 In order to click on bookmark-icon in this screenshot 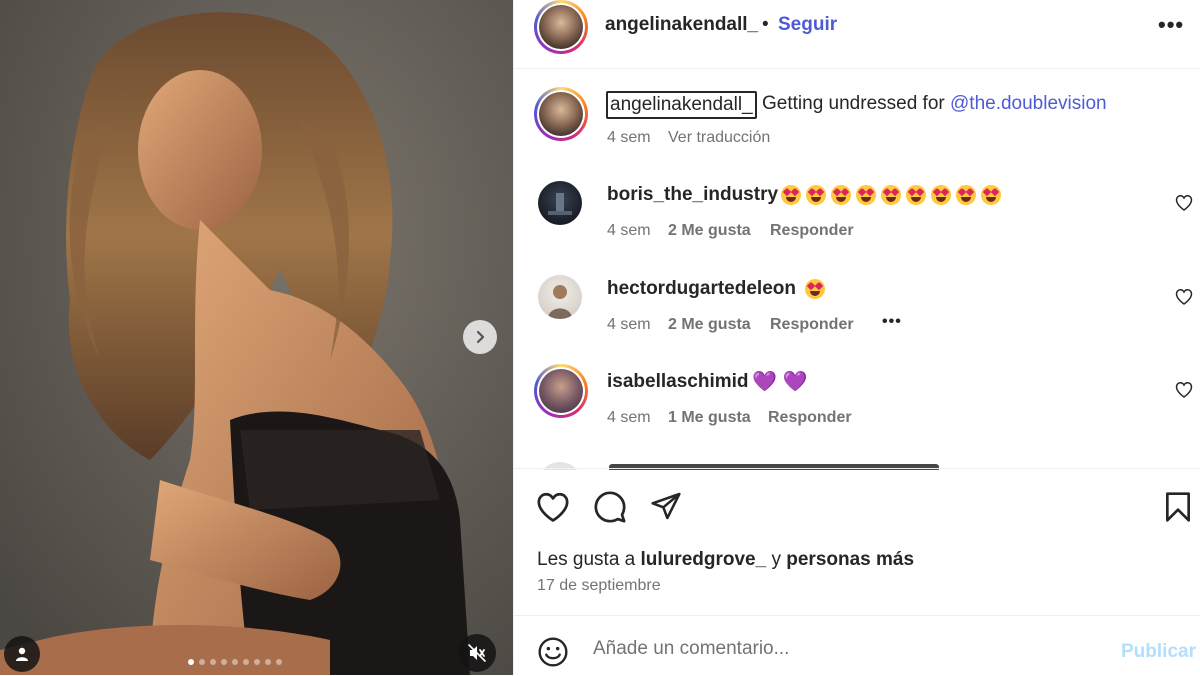, I will do `click(1178, 507)`.